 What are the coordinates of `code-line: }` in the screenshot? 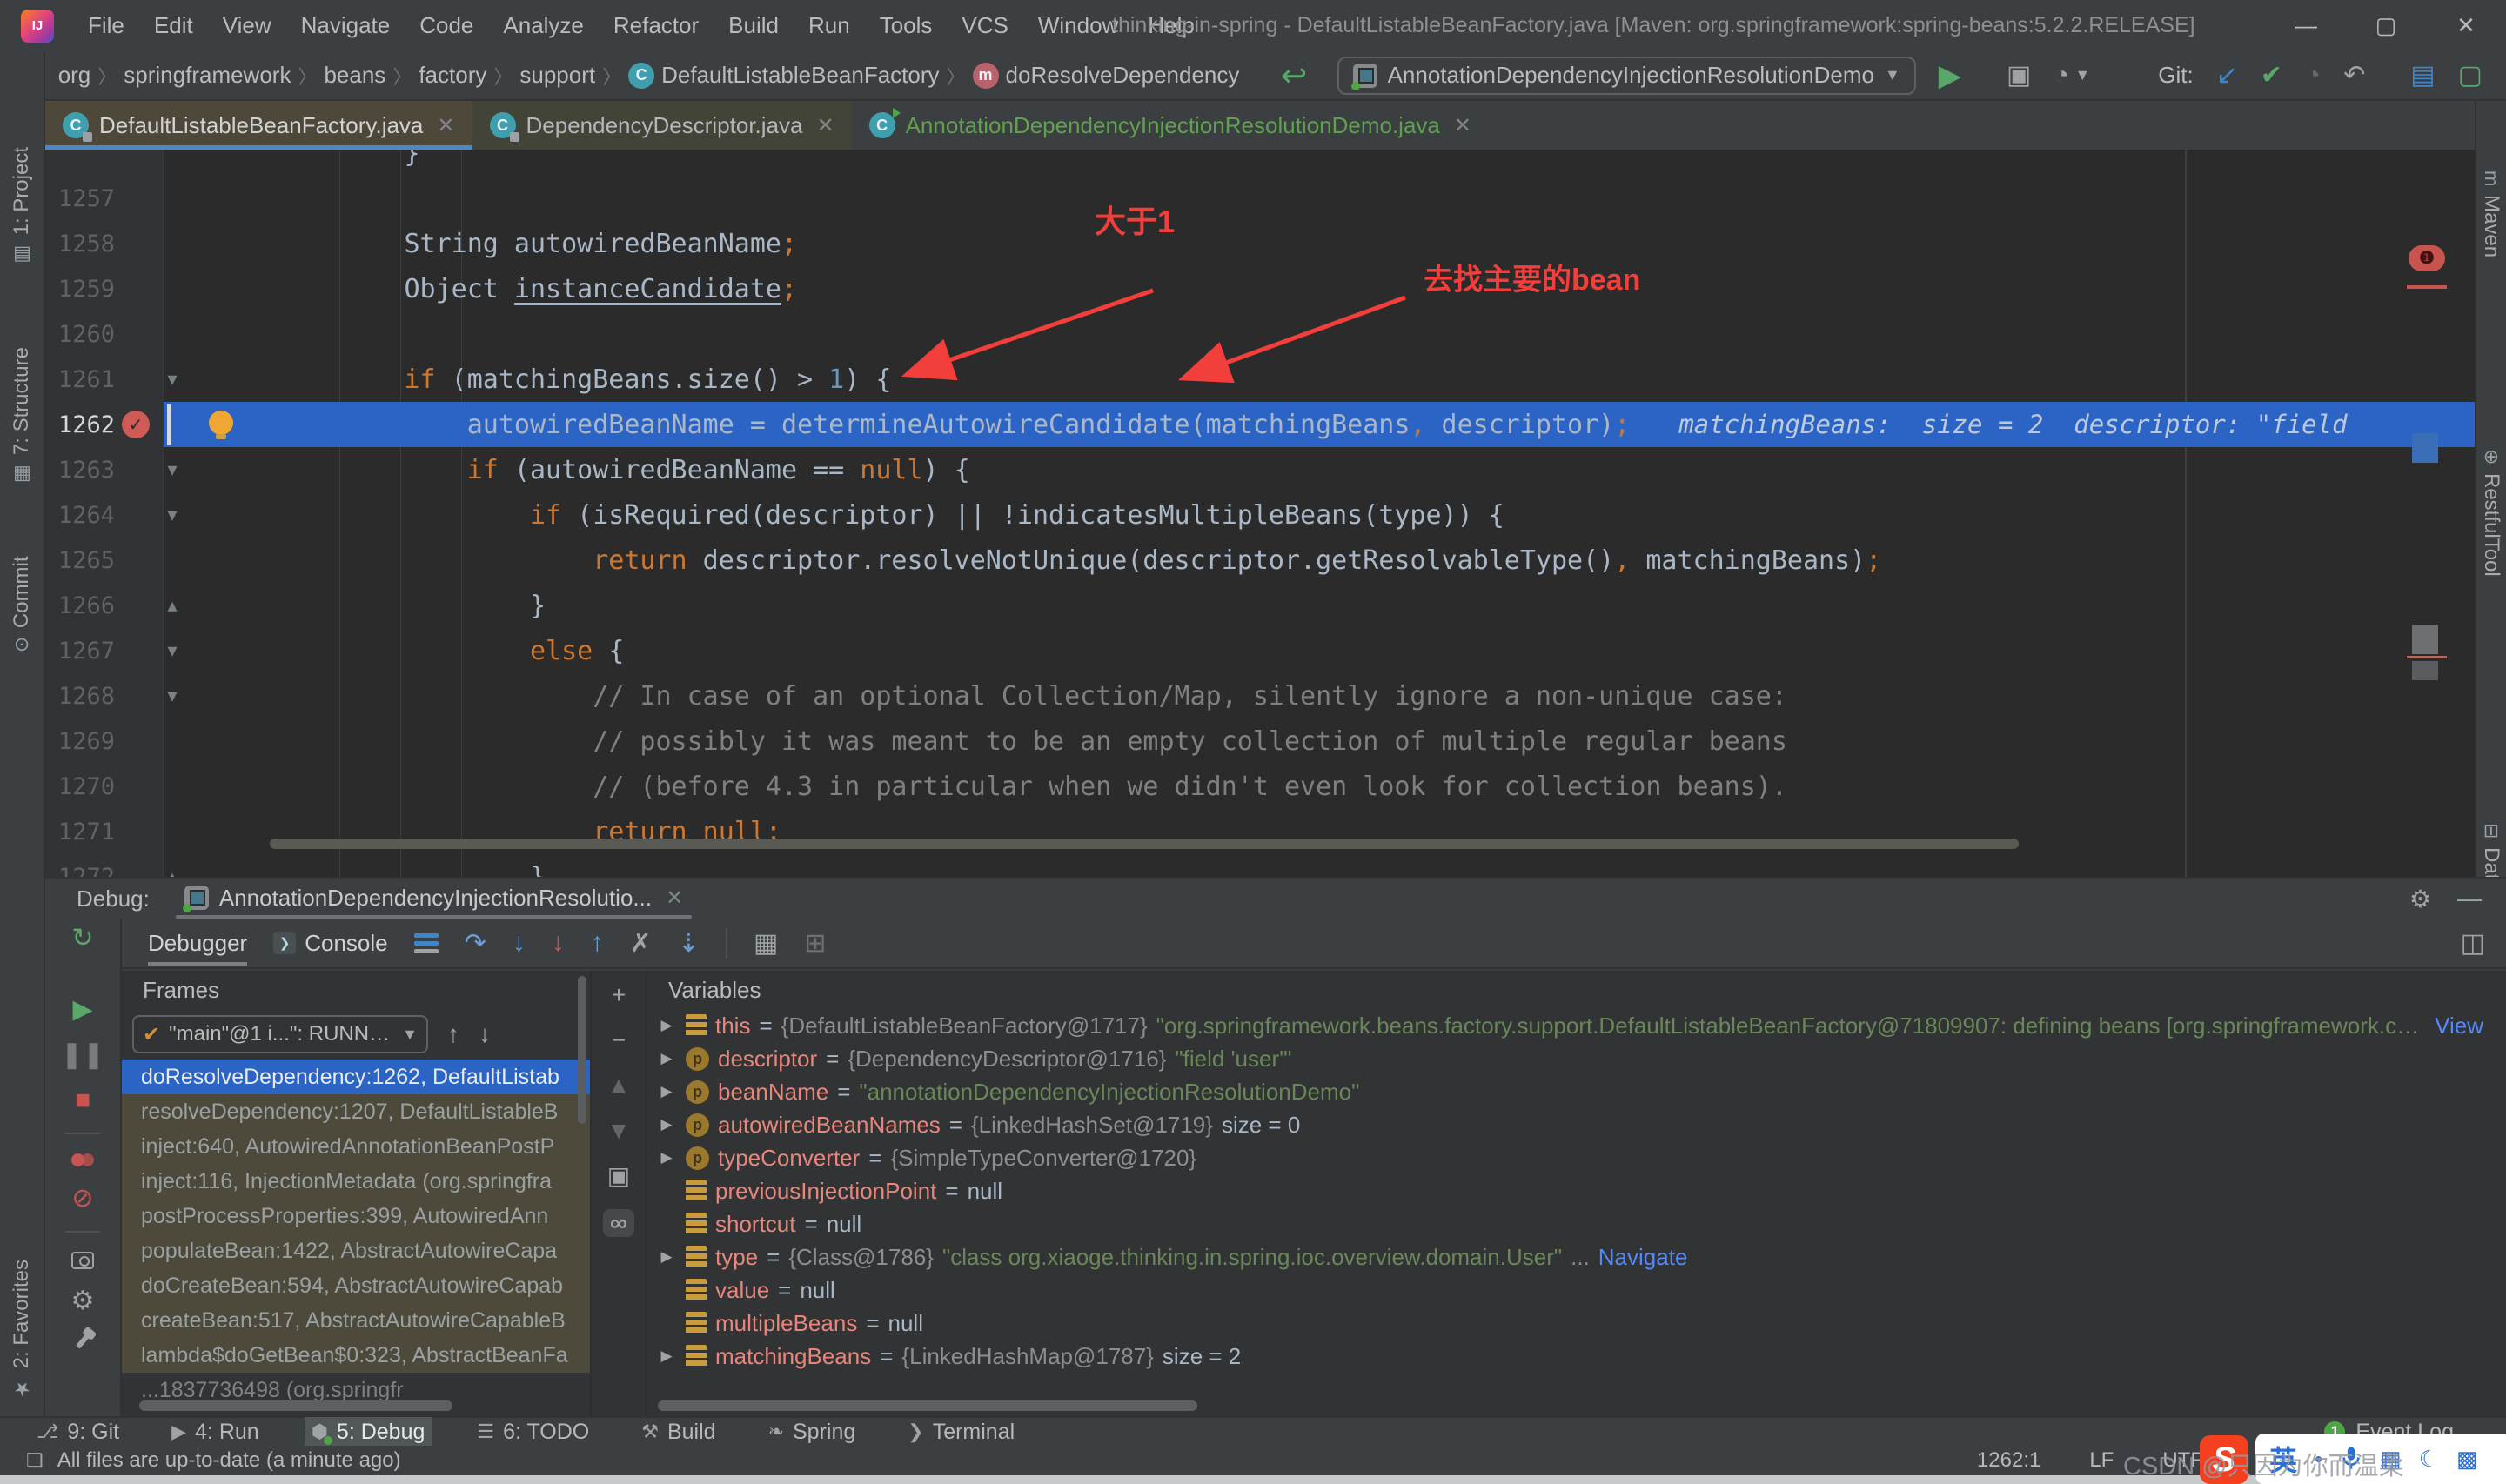 It's located at (1260, 163).